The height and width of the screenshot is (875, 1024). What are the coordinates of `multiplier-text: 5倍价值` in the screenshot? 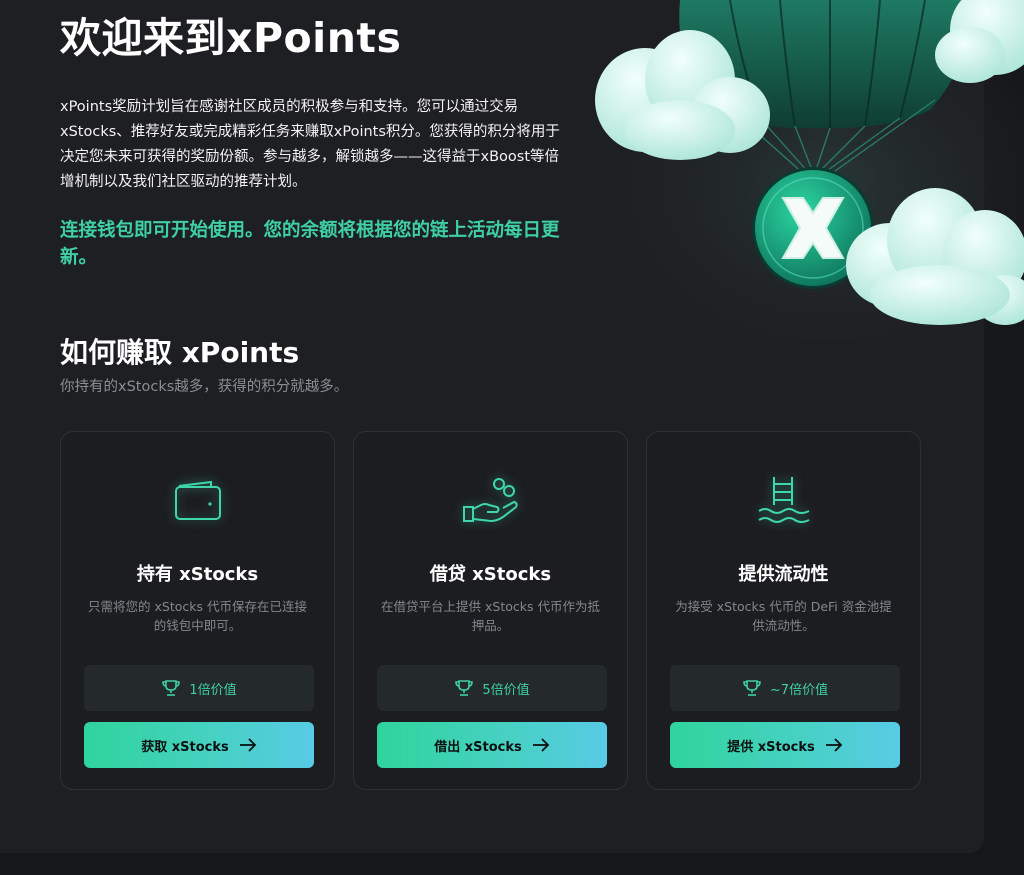 It's located at (506, 690).